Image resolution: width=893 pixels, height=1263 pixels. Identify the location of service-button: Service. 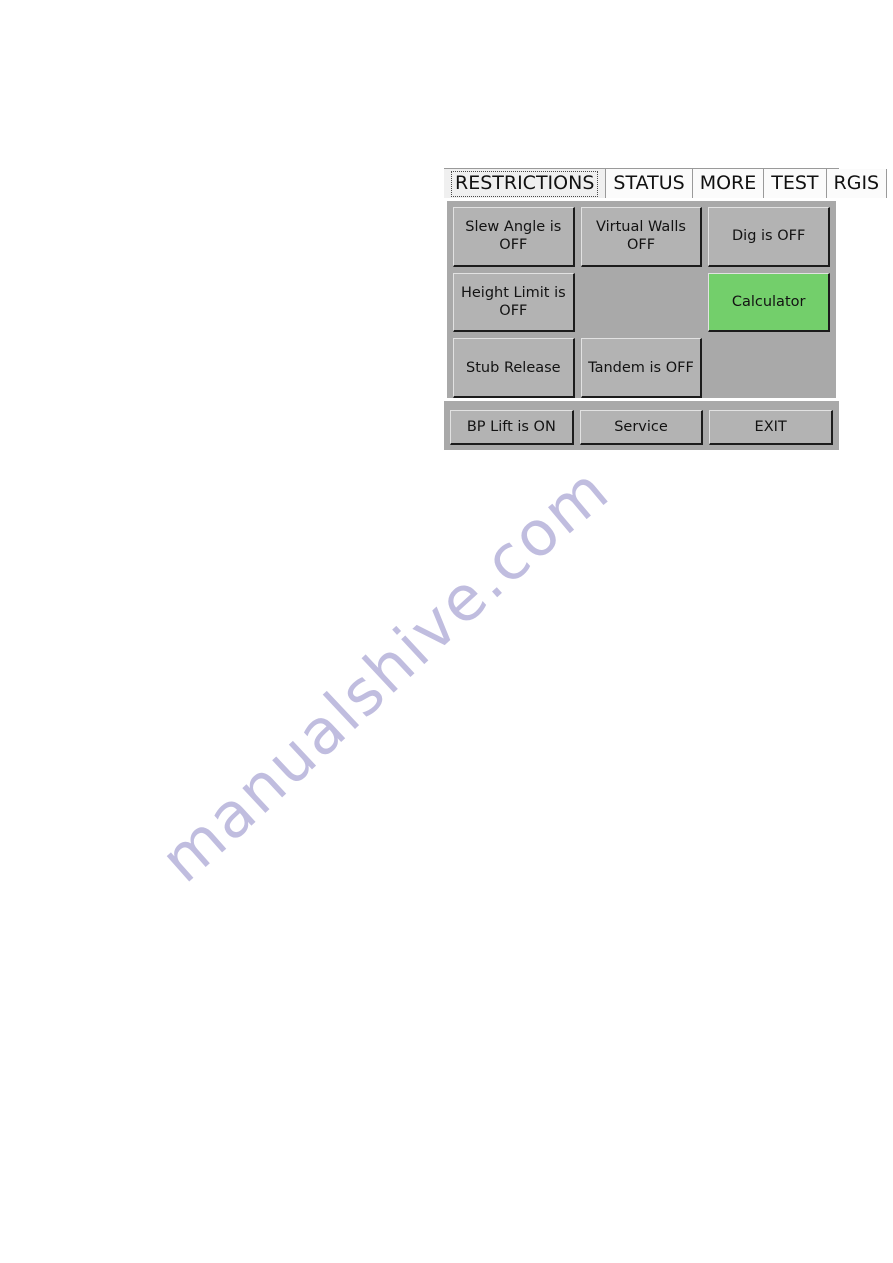
(641, 427).